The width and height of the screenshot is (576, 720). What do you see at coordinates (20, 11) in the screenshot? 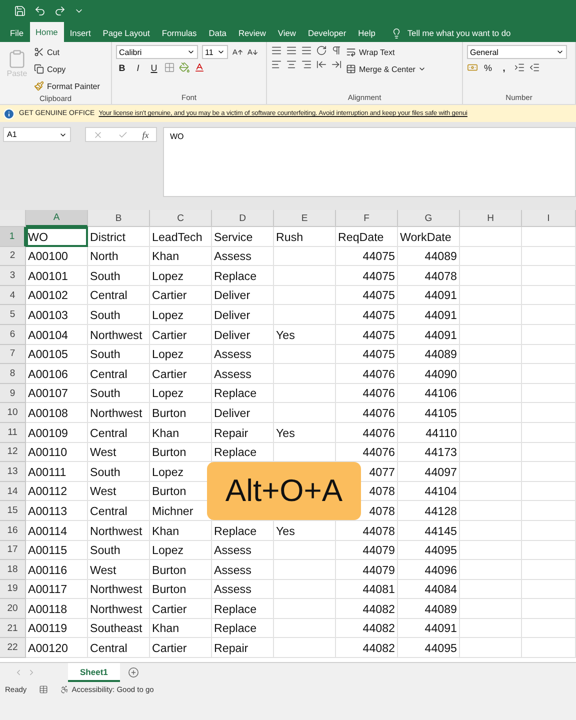
I see `save-icon` at bounding box center [20, 11].